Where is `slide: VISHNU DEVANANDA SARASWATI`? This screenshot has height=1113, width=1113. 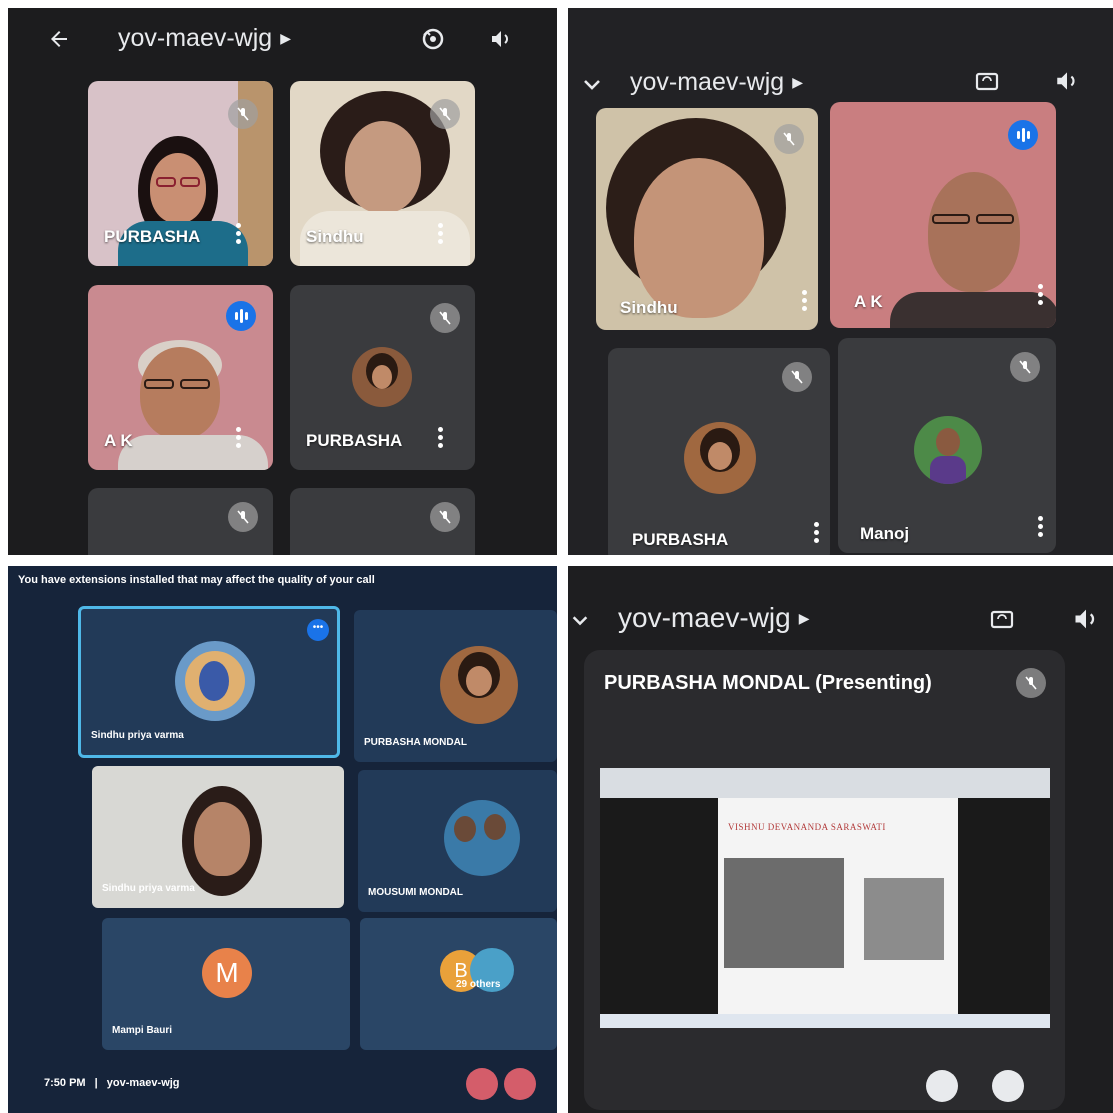 slide: VISHNU DEVANANDA SARASWATI is located at coordinates (838, 908).